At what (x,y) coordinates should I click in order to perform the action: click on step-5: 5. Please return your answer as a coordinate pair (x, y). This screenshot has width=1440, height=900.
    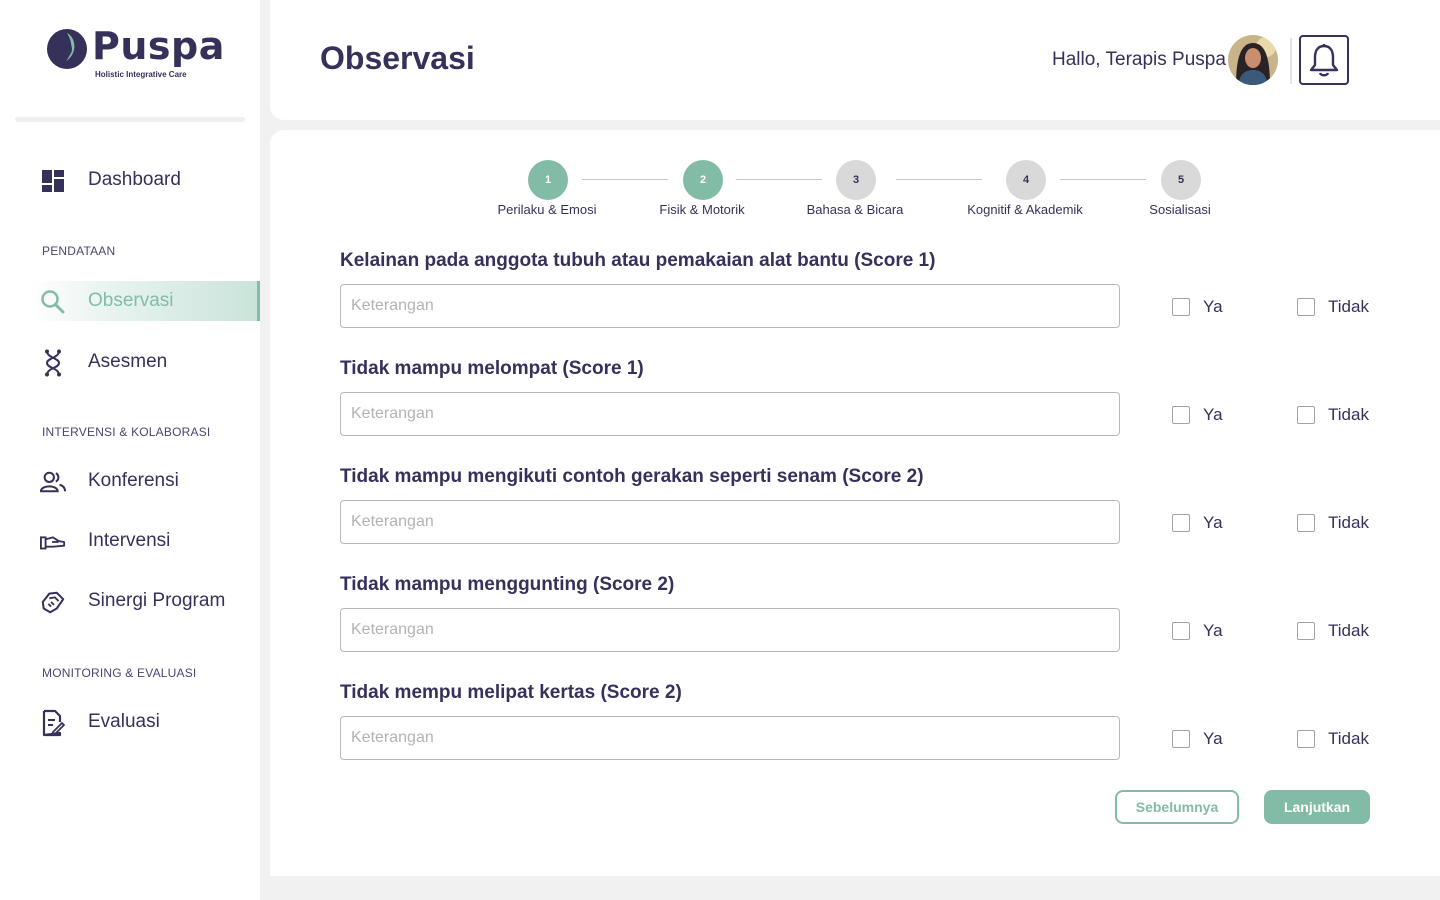
    Looking at the image, I should click on (1181, 180).